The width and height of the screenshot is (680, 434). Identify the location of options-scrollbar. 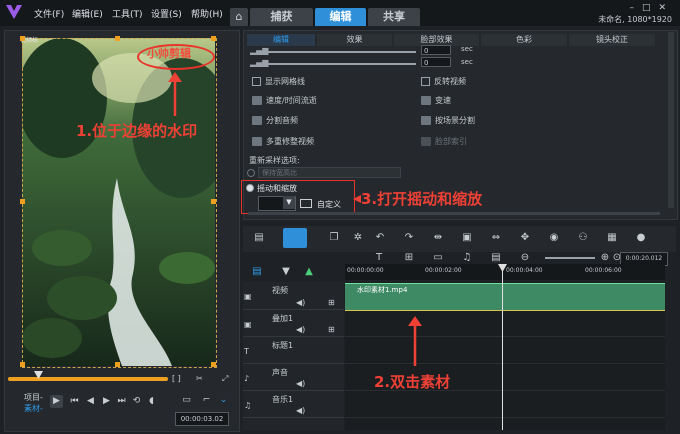
(671, 120).